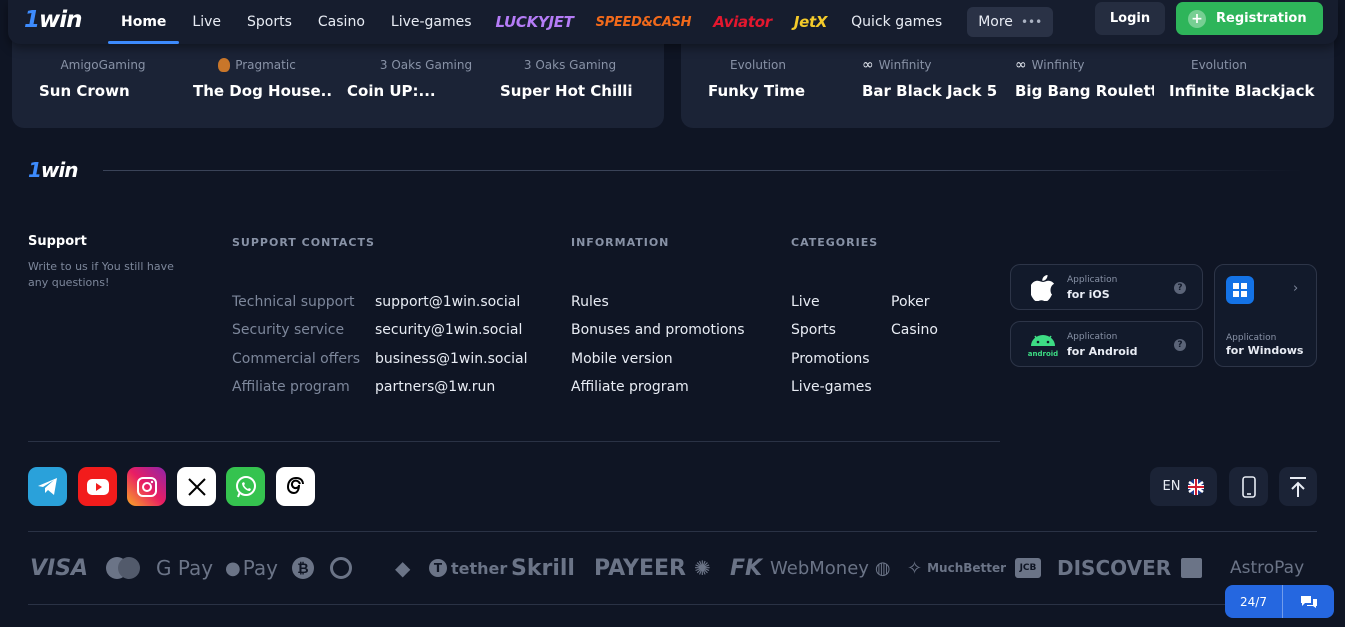  What do you see at coordinates (451, 359) in the screenshot?
I see `contact-email: business@1win.social` at bounding box center [451, 359].